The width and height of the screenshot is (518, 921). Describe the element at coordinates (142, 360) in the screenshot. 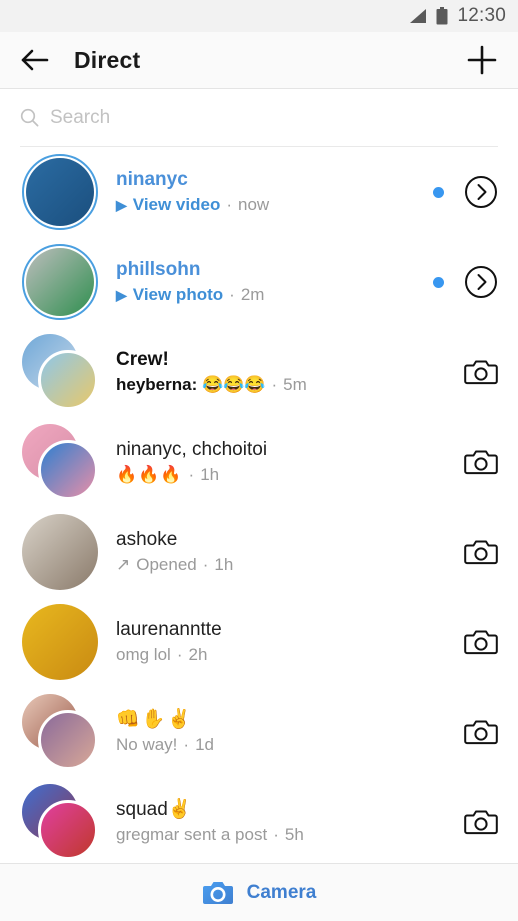

I see `conversation-name: Crew!` at that location.